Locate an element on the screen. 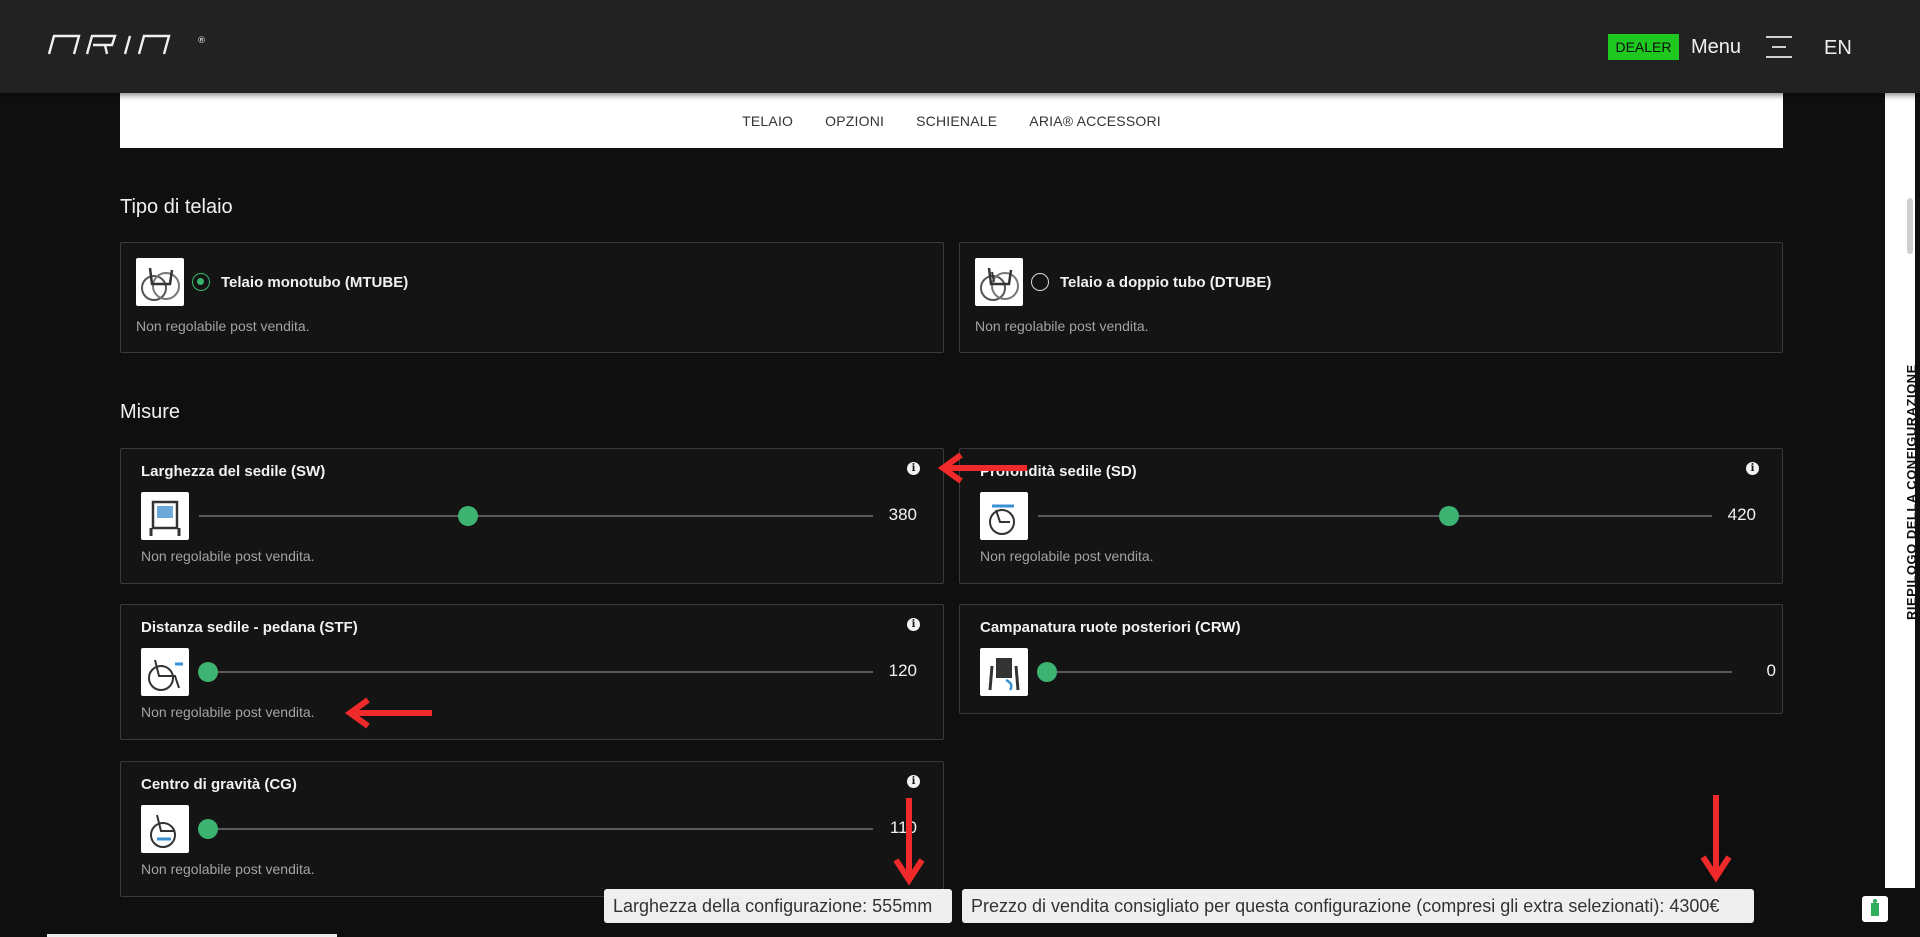  seat-width-icon is located at coordinates (165, 516).